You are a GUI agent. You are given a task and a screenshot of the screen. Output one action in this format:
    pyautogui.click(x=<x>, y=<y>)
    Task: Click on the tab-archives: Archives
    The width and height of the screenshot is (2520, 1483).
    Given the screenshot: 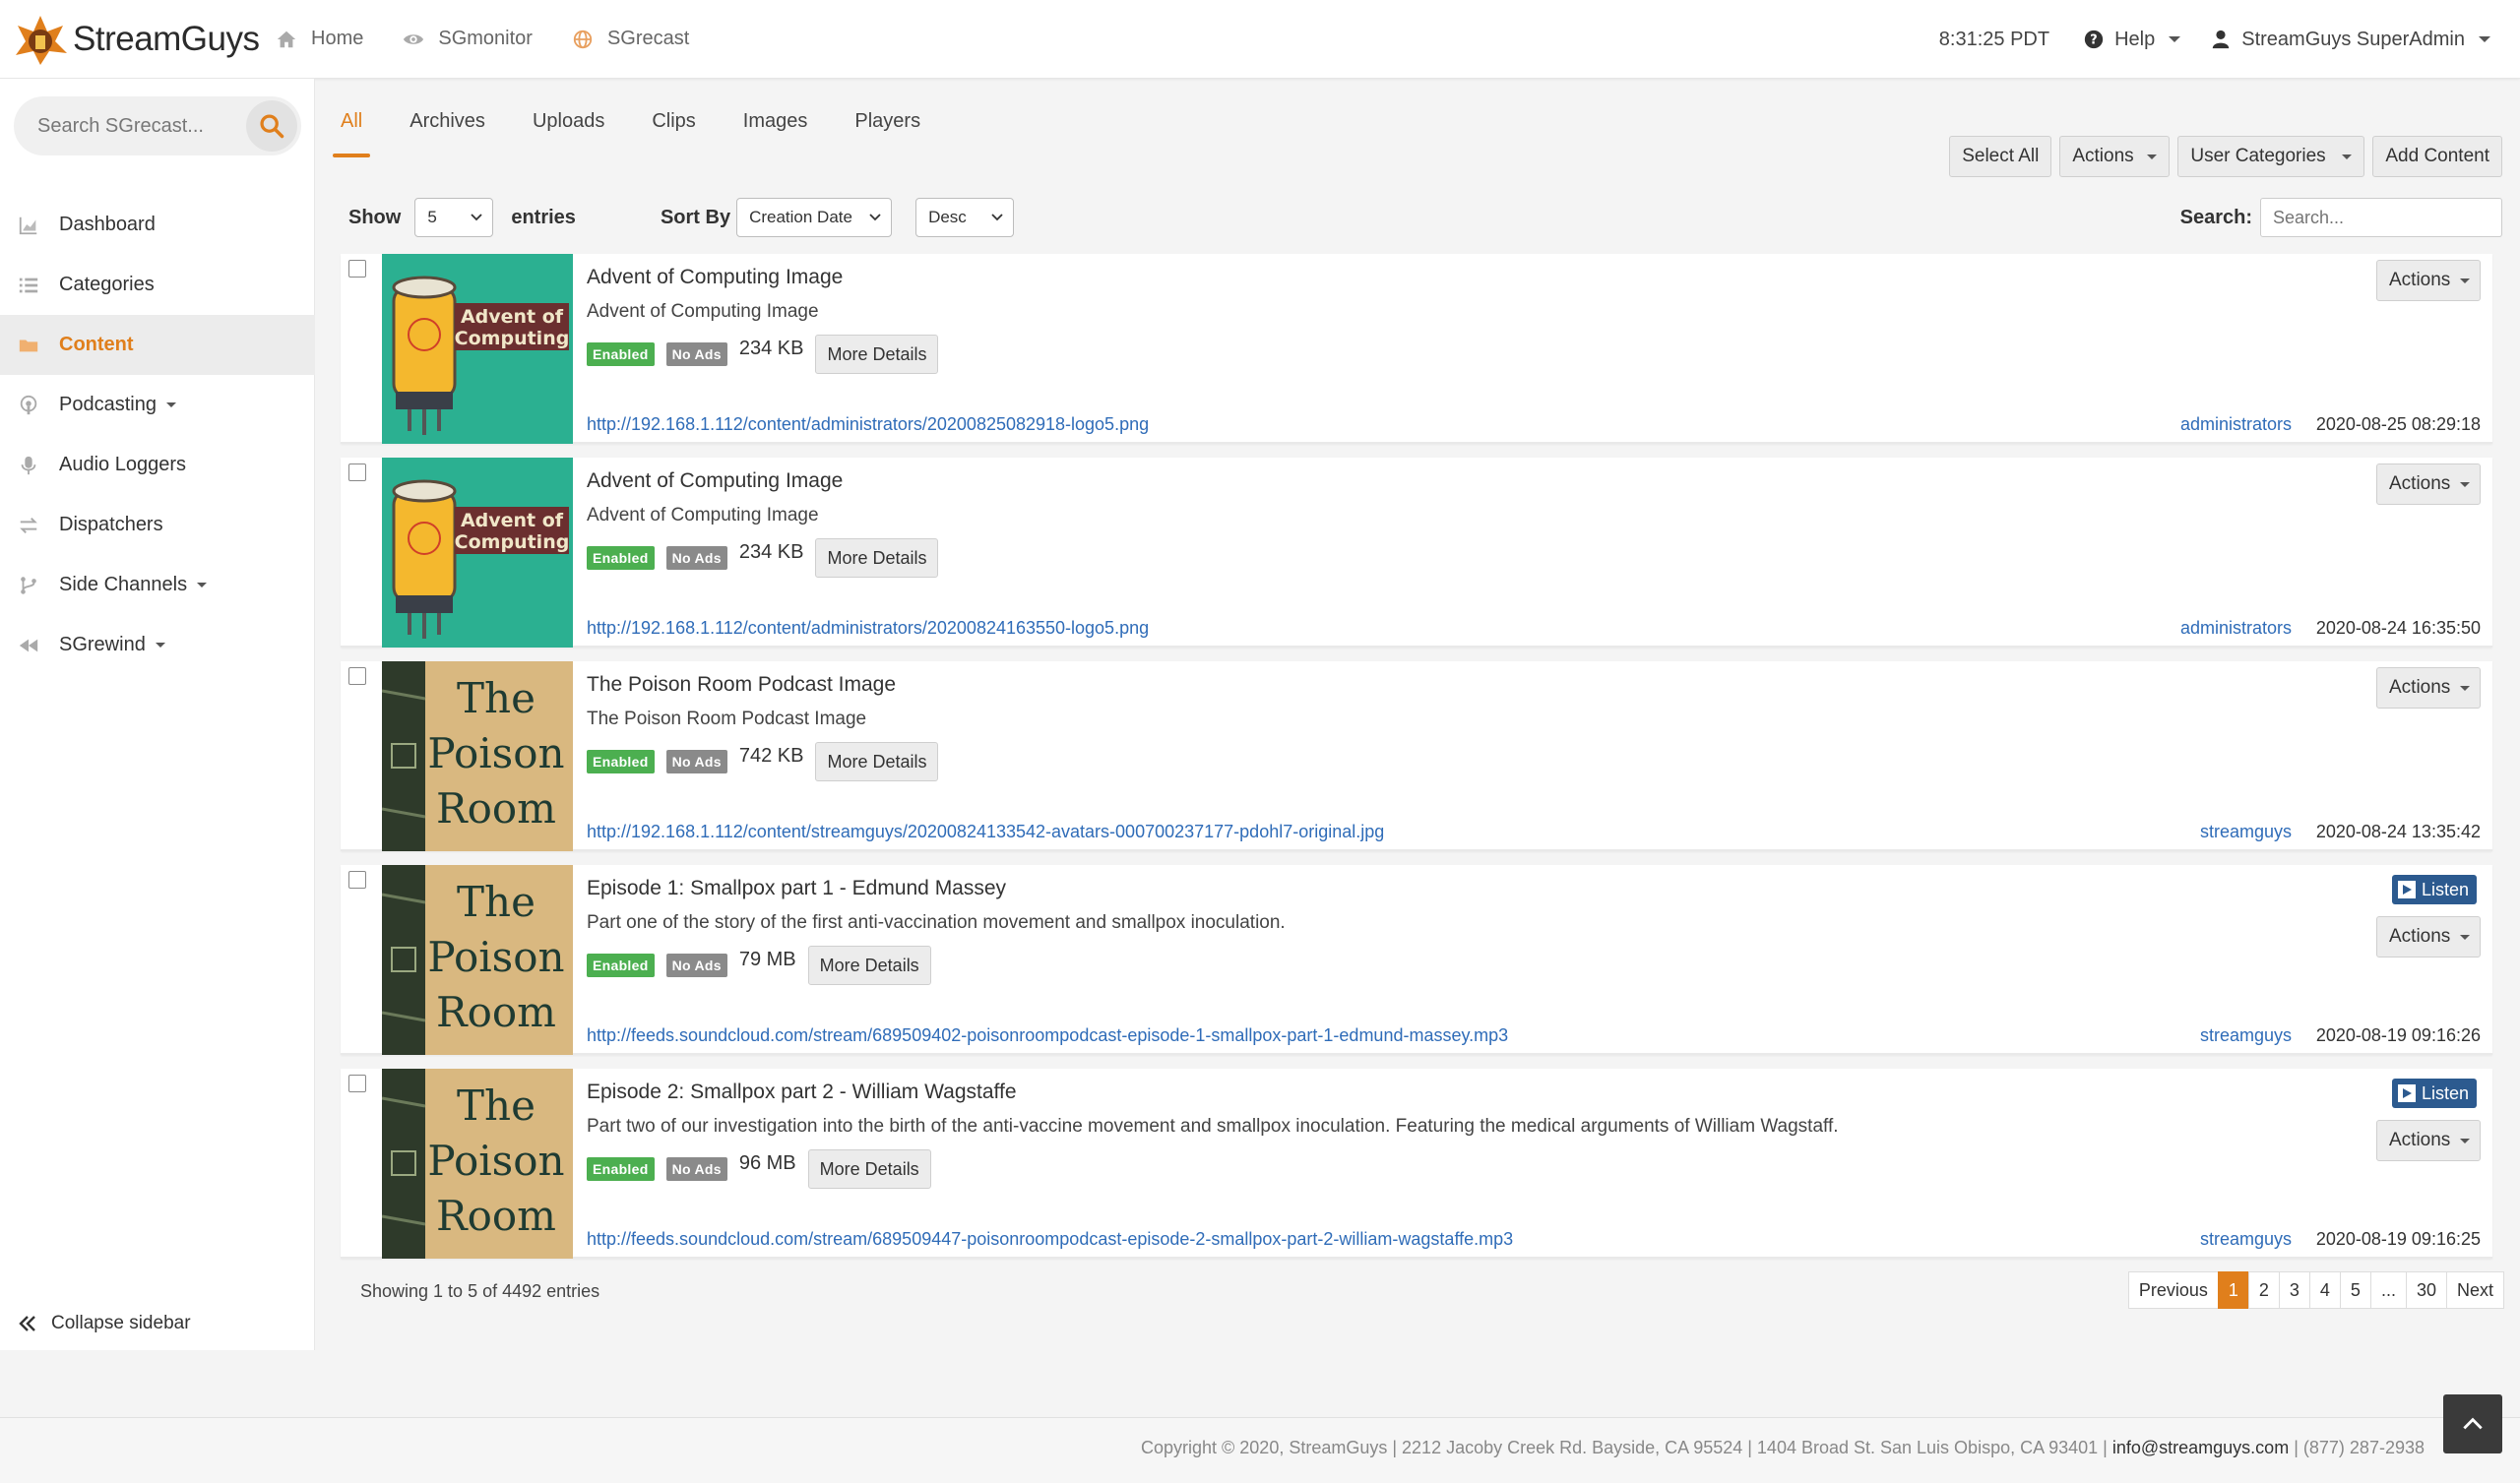 What is the action you would take?
    pyautogui.click(x=447, y=127)
    